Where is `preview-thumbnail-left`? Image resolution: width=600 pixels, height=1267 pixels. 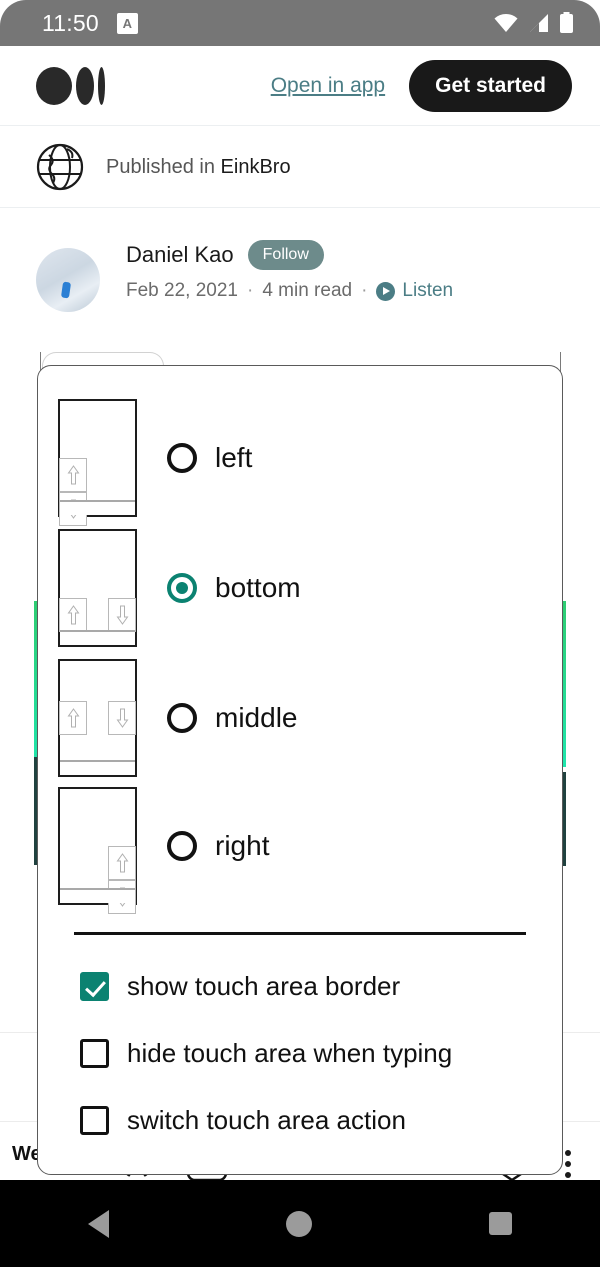 preview-thumbnail-left is located at coordinates (97, 462).